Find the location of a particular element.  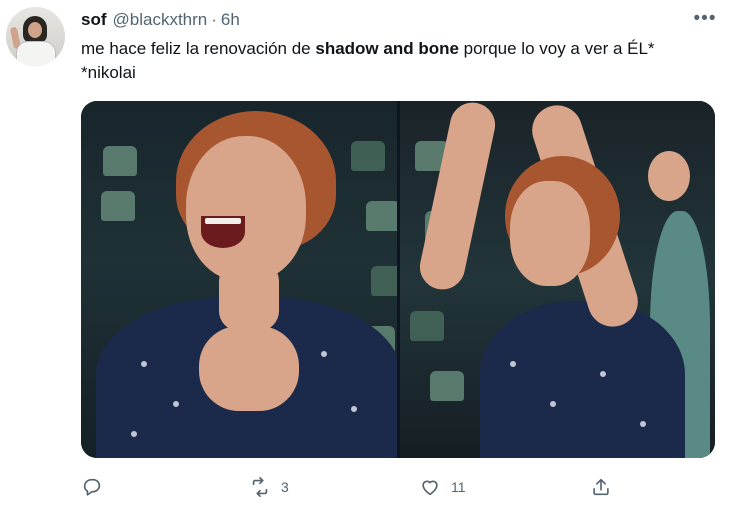

share-button is located at coordinates (606, 487).